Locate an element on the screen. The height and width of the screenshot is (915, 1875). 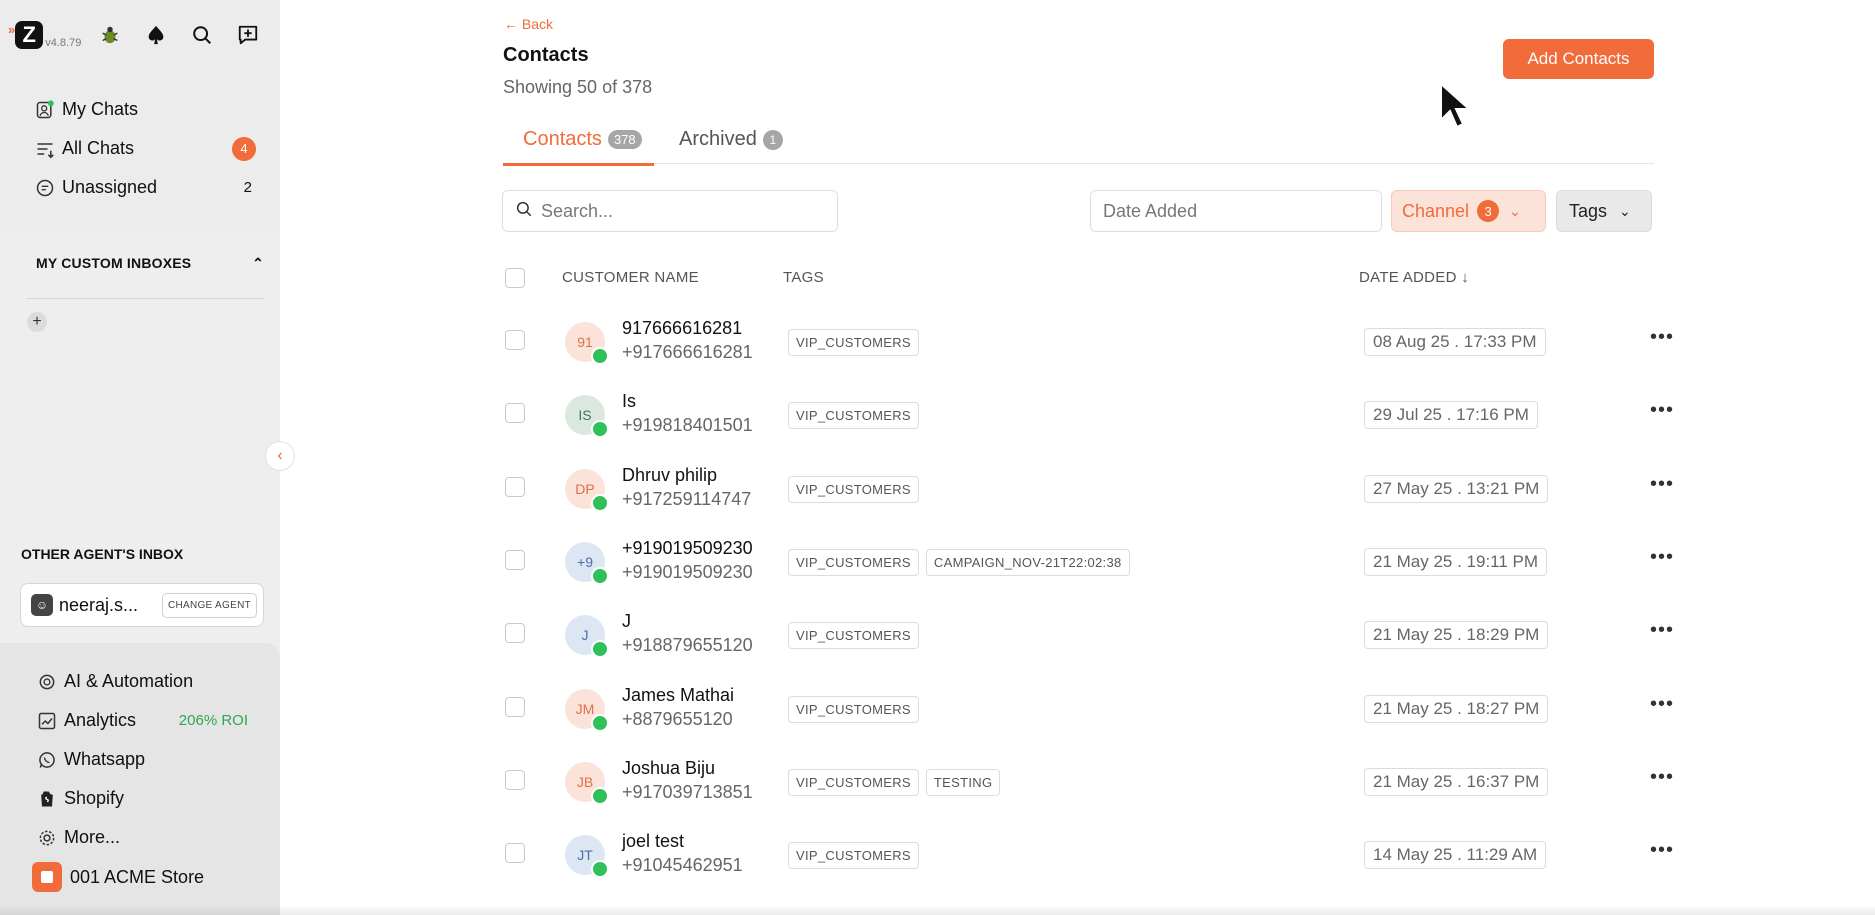
avatar: DP is located at coordinates (587, 490).